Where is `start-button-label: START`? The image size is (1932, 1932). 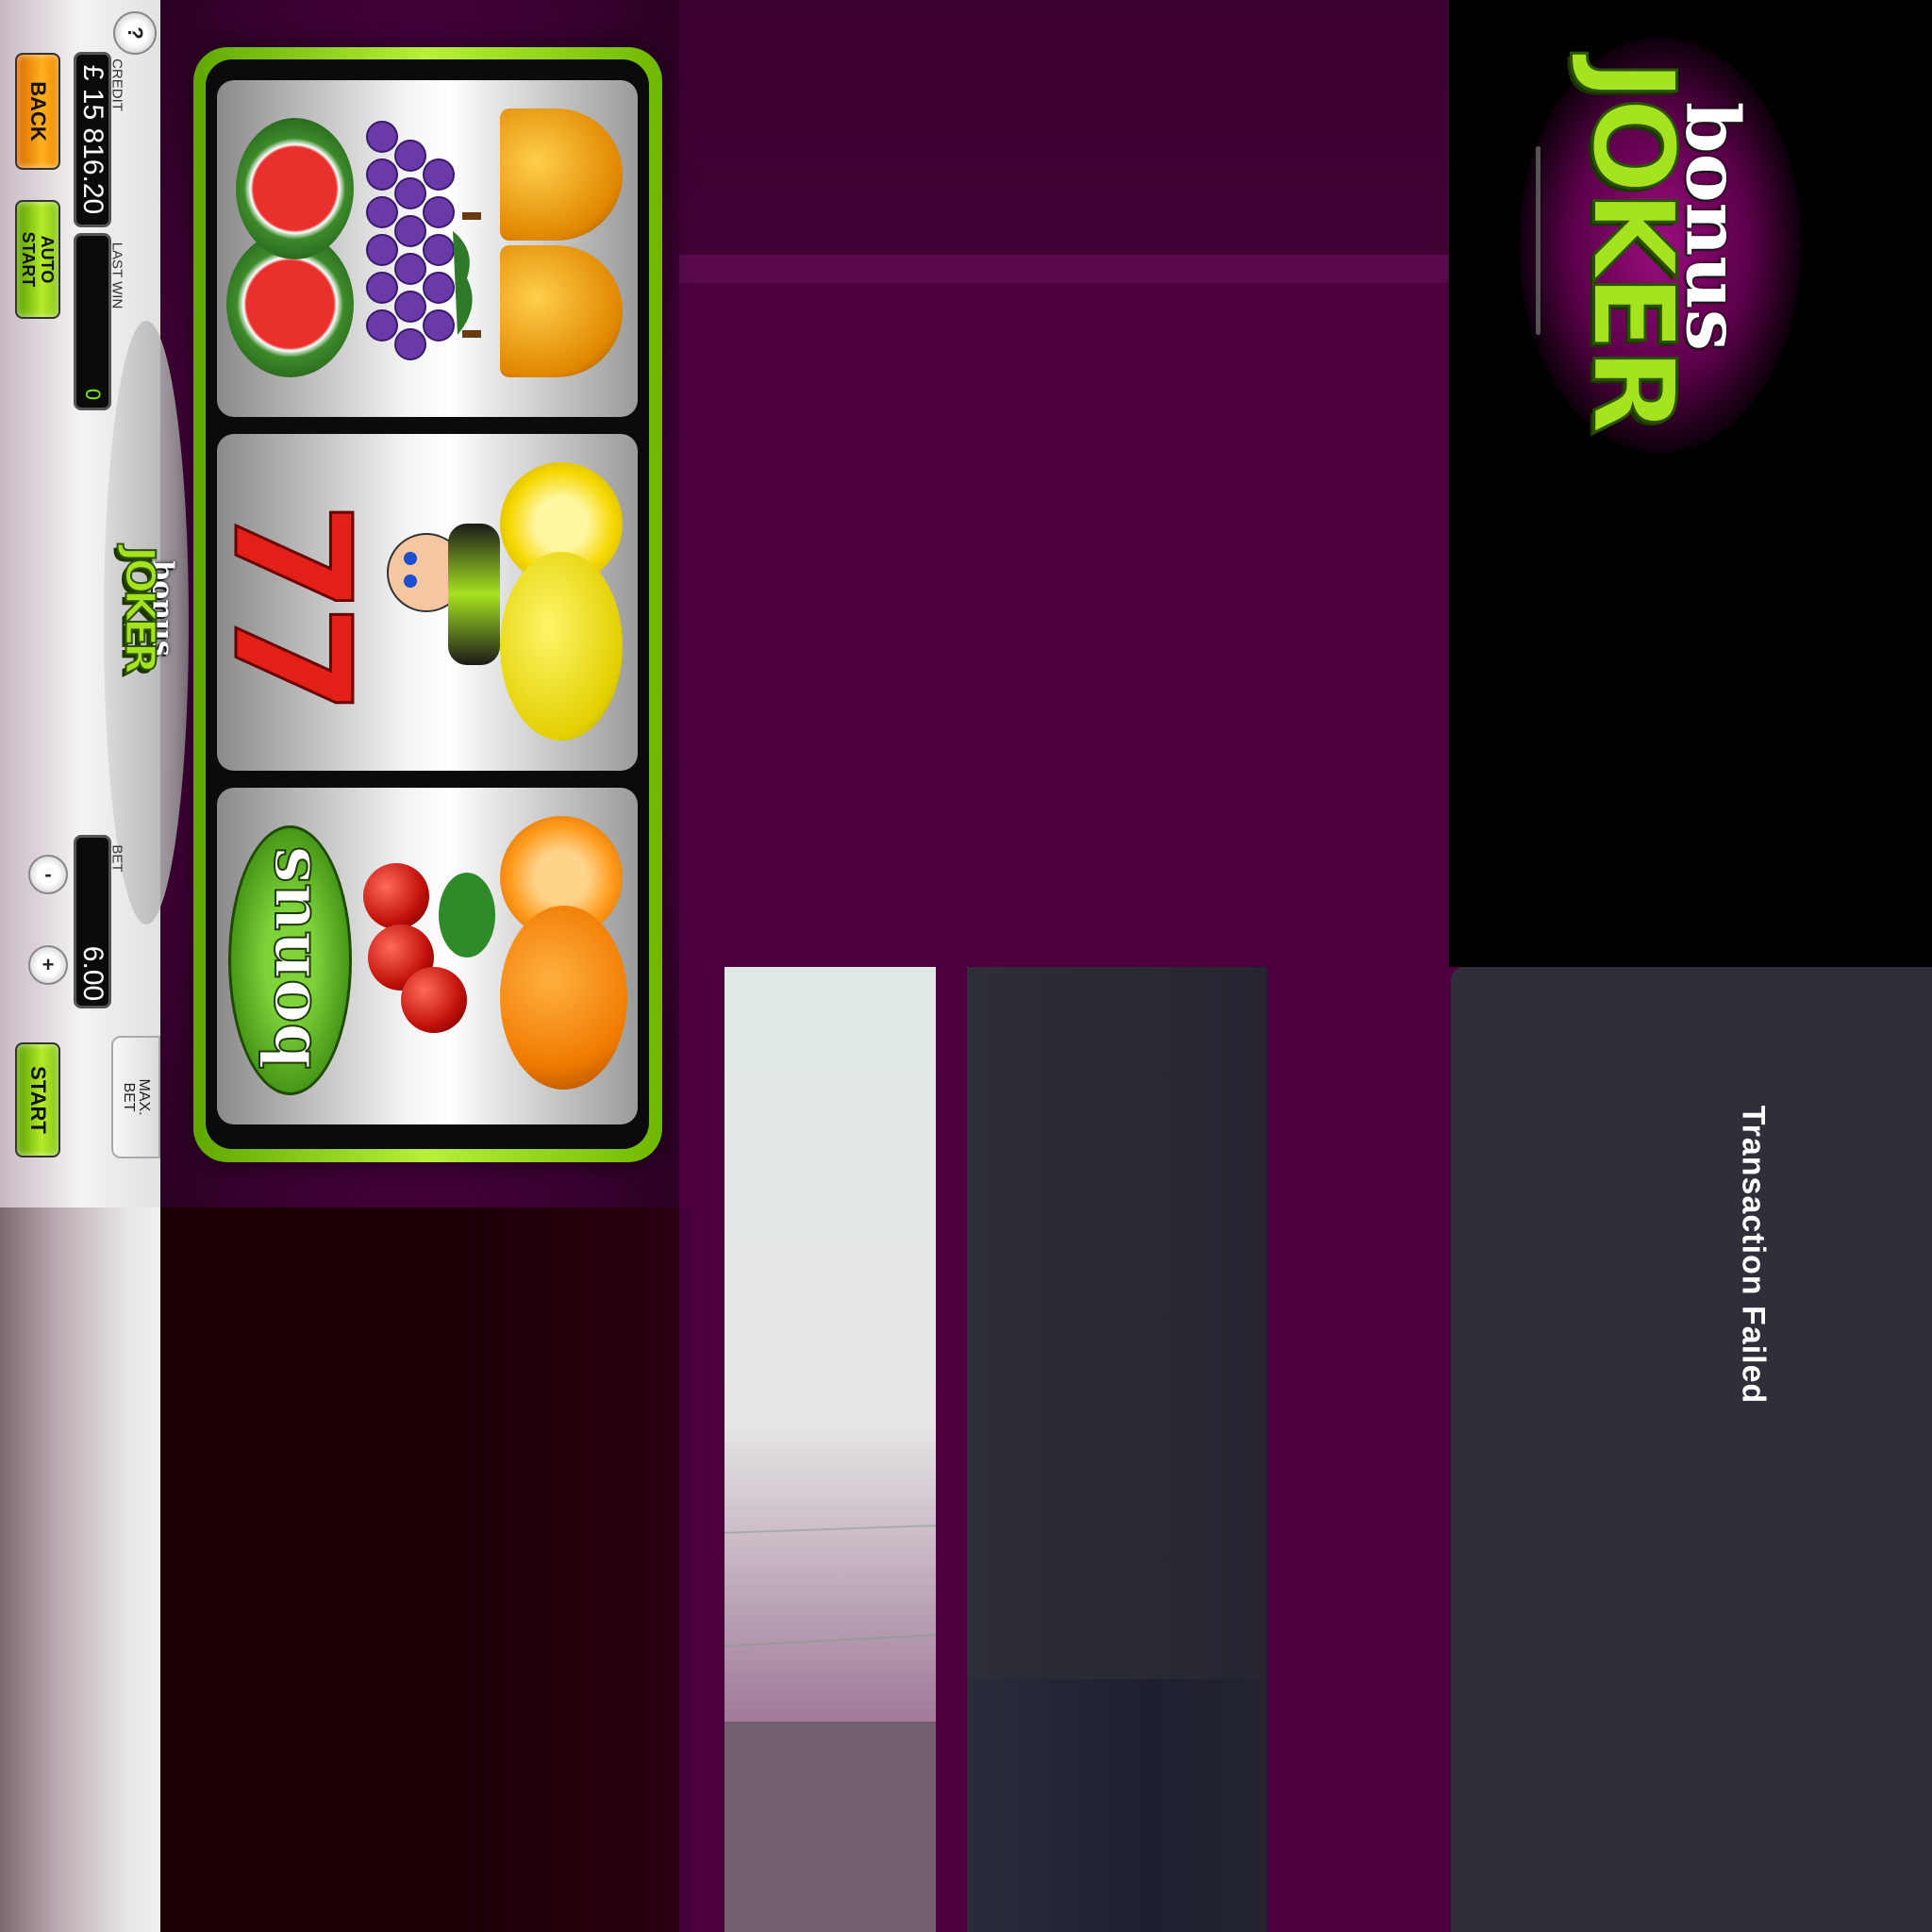
start-button-label: START is located at coordinates (38, 1100).